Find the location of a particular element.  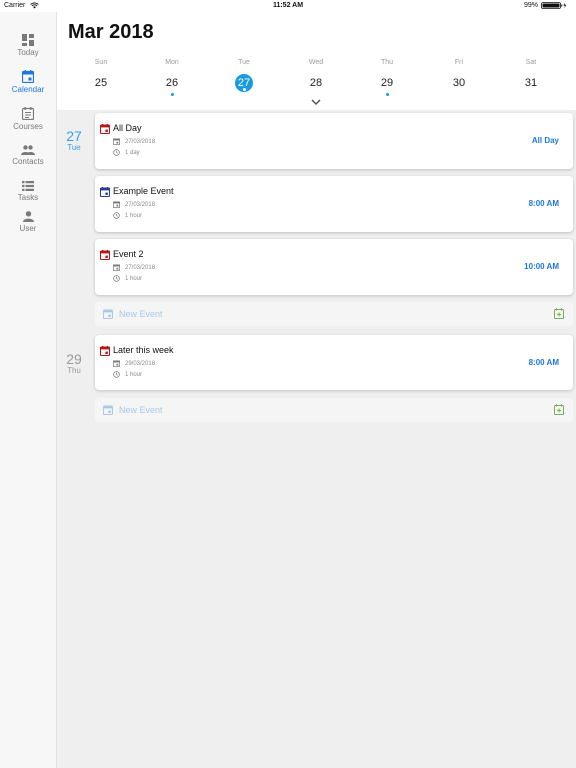

day-name: Wed is located at coordinates (316, 62).